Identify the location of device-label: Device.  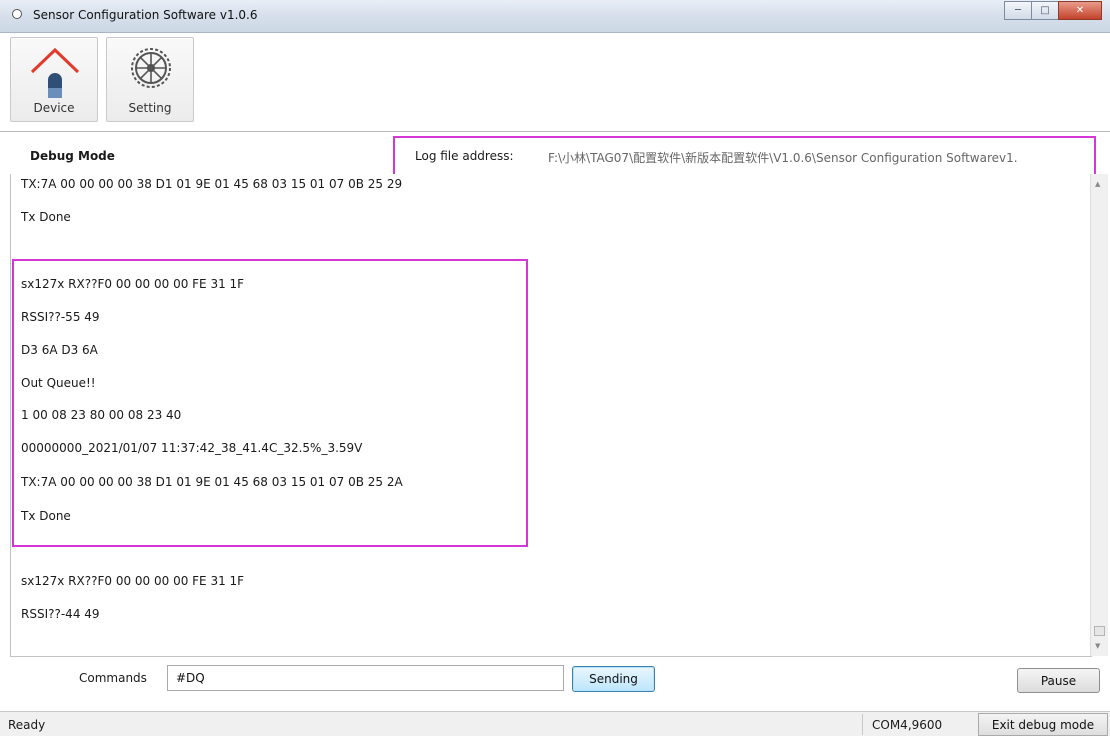
(54, 108).